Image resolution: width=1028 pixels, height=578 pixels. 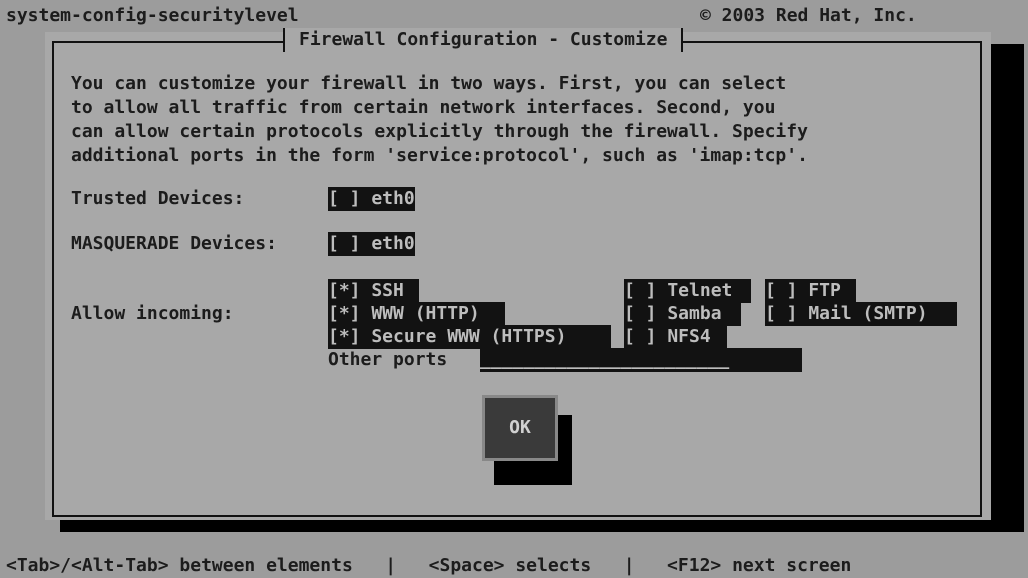 I want to click on ssh-checkbox: [*] SSH, so click(x=373, y=291).